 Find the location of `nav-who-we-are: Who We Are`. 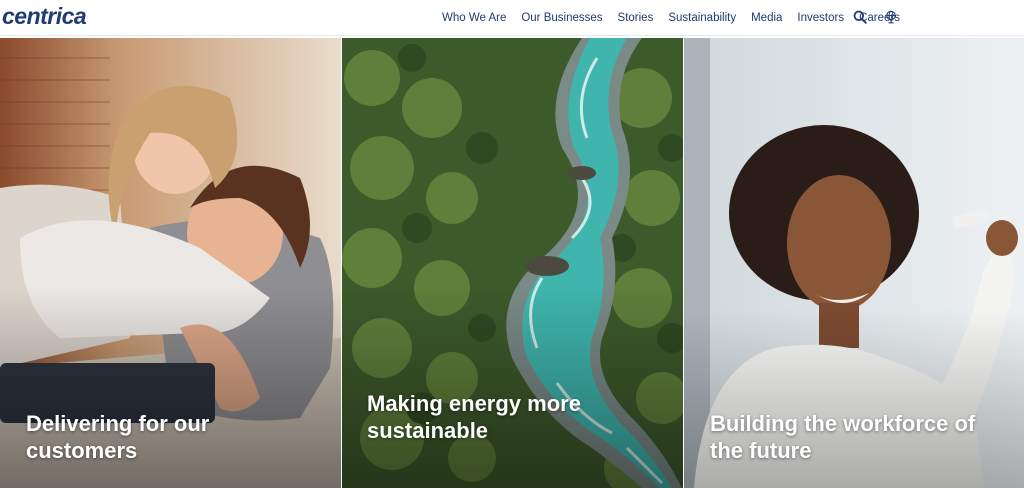

nav-who-we-are: Who We Are is located at coordinates (474, 18).